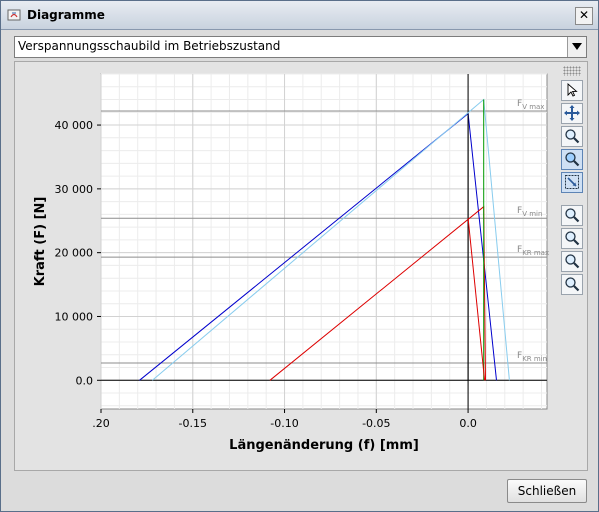 The height and width of the screenshot is (512, 599). Describe the element at coordinates (149, 46) in the screenshot. I see `diagram-type-selected: Verspannungsschaubild im Betriebszustand` at that location.